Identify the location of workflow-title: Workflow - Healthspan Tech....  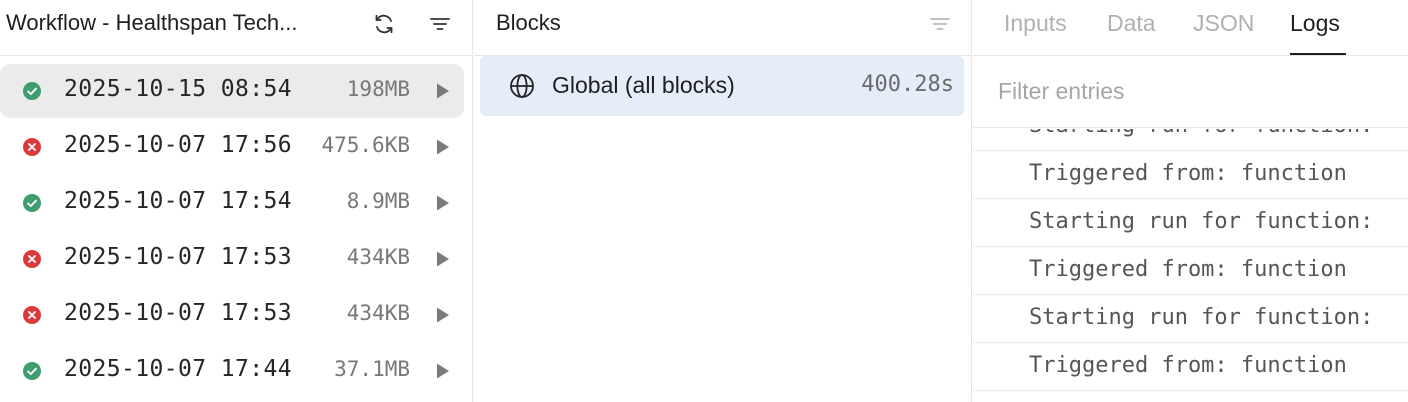
(152, 22).